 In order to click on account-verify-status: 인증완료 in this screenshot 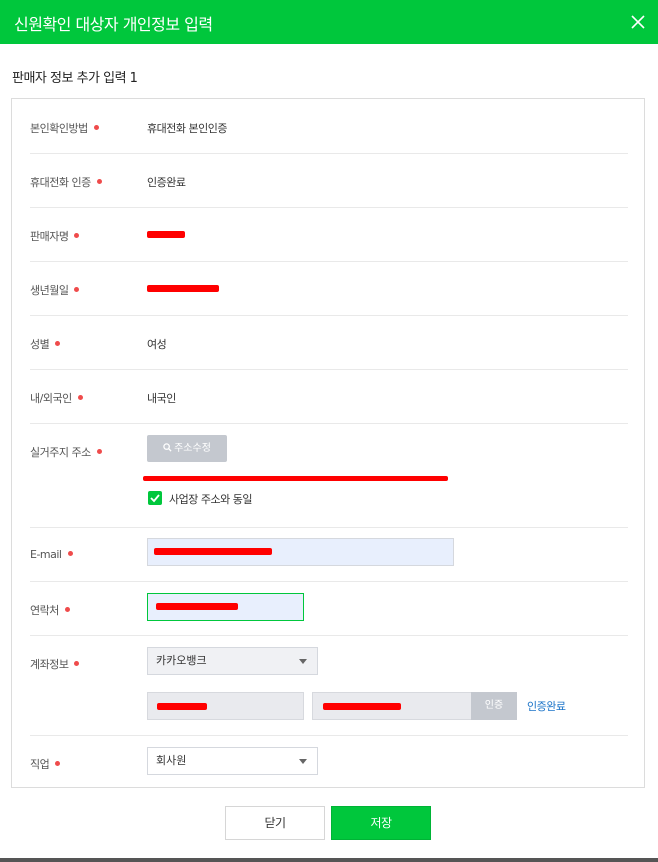, I will do `click(546, 706)`.